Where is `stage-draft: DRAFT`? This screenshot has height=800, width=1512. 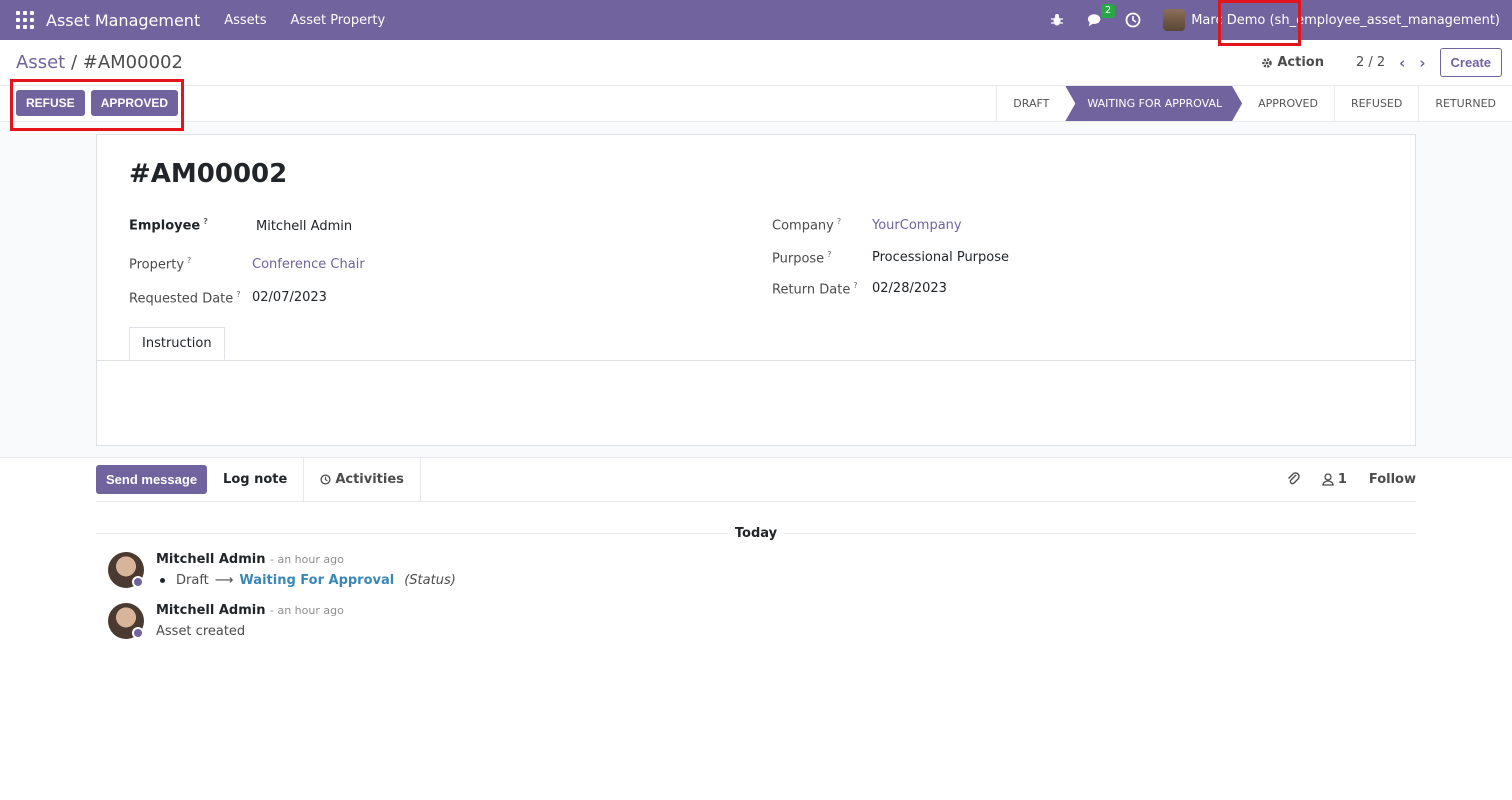 stage-draft: DRAFT is located at coordinates (1030, 103).